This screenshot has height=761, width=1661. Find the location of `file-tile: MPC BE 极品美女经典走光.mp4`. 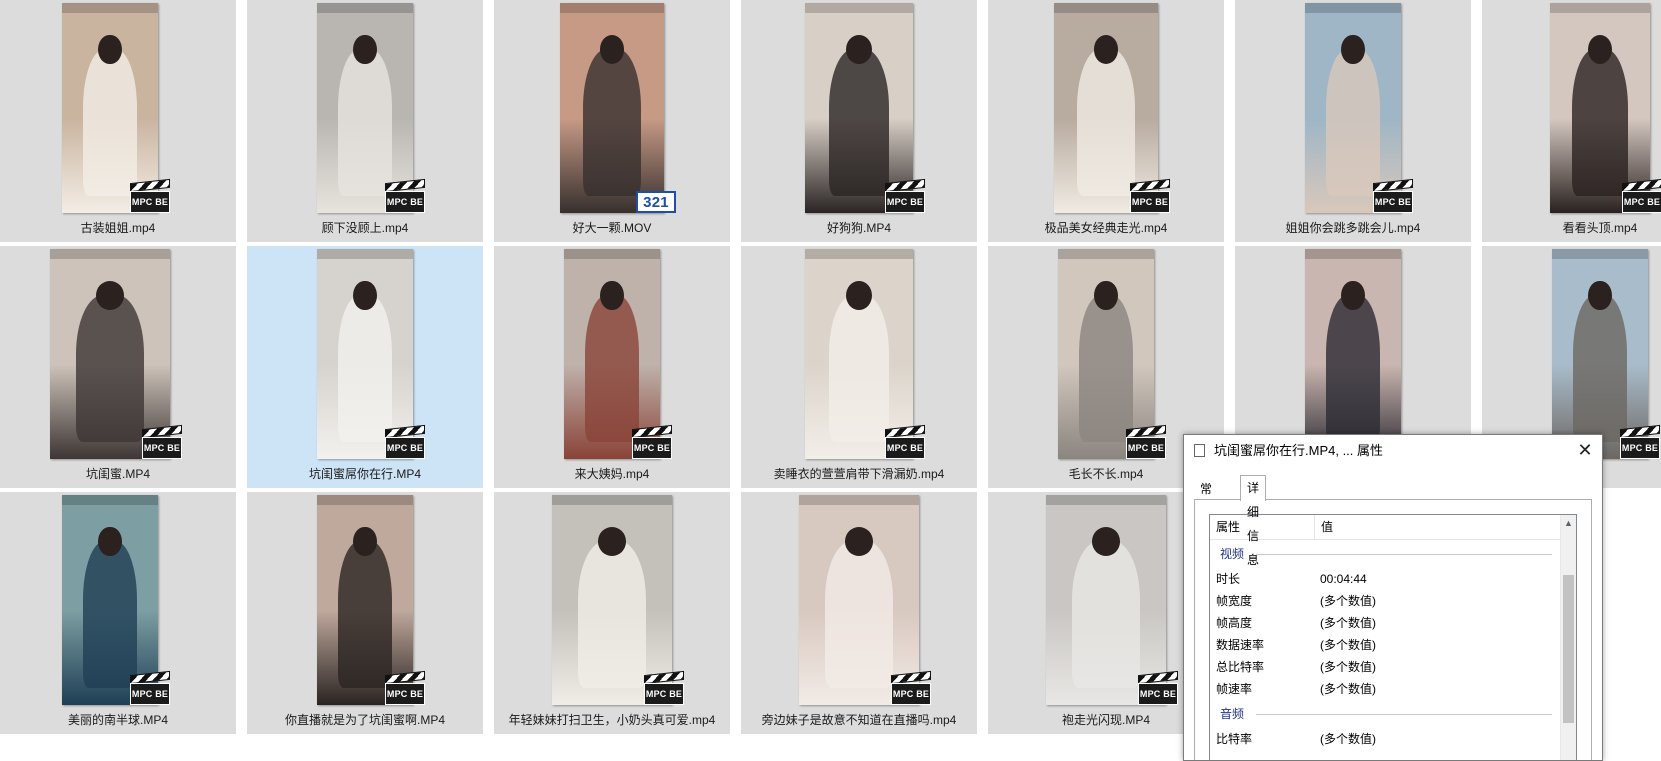

file-tile: MPC BE 极品美女经典走光.mp4 is located at coordinates (1106, 121).